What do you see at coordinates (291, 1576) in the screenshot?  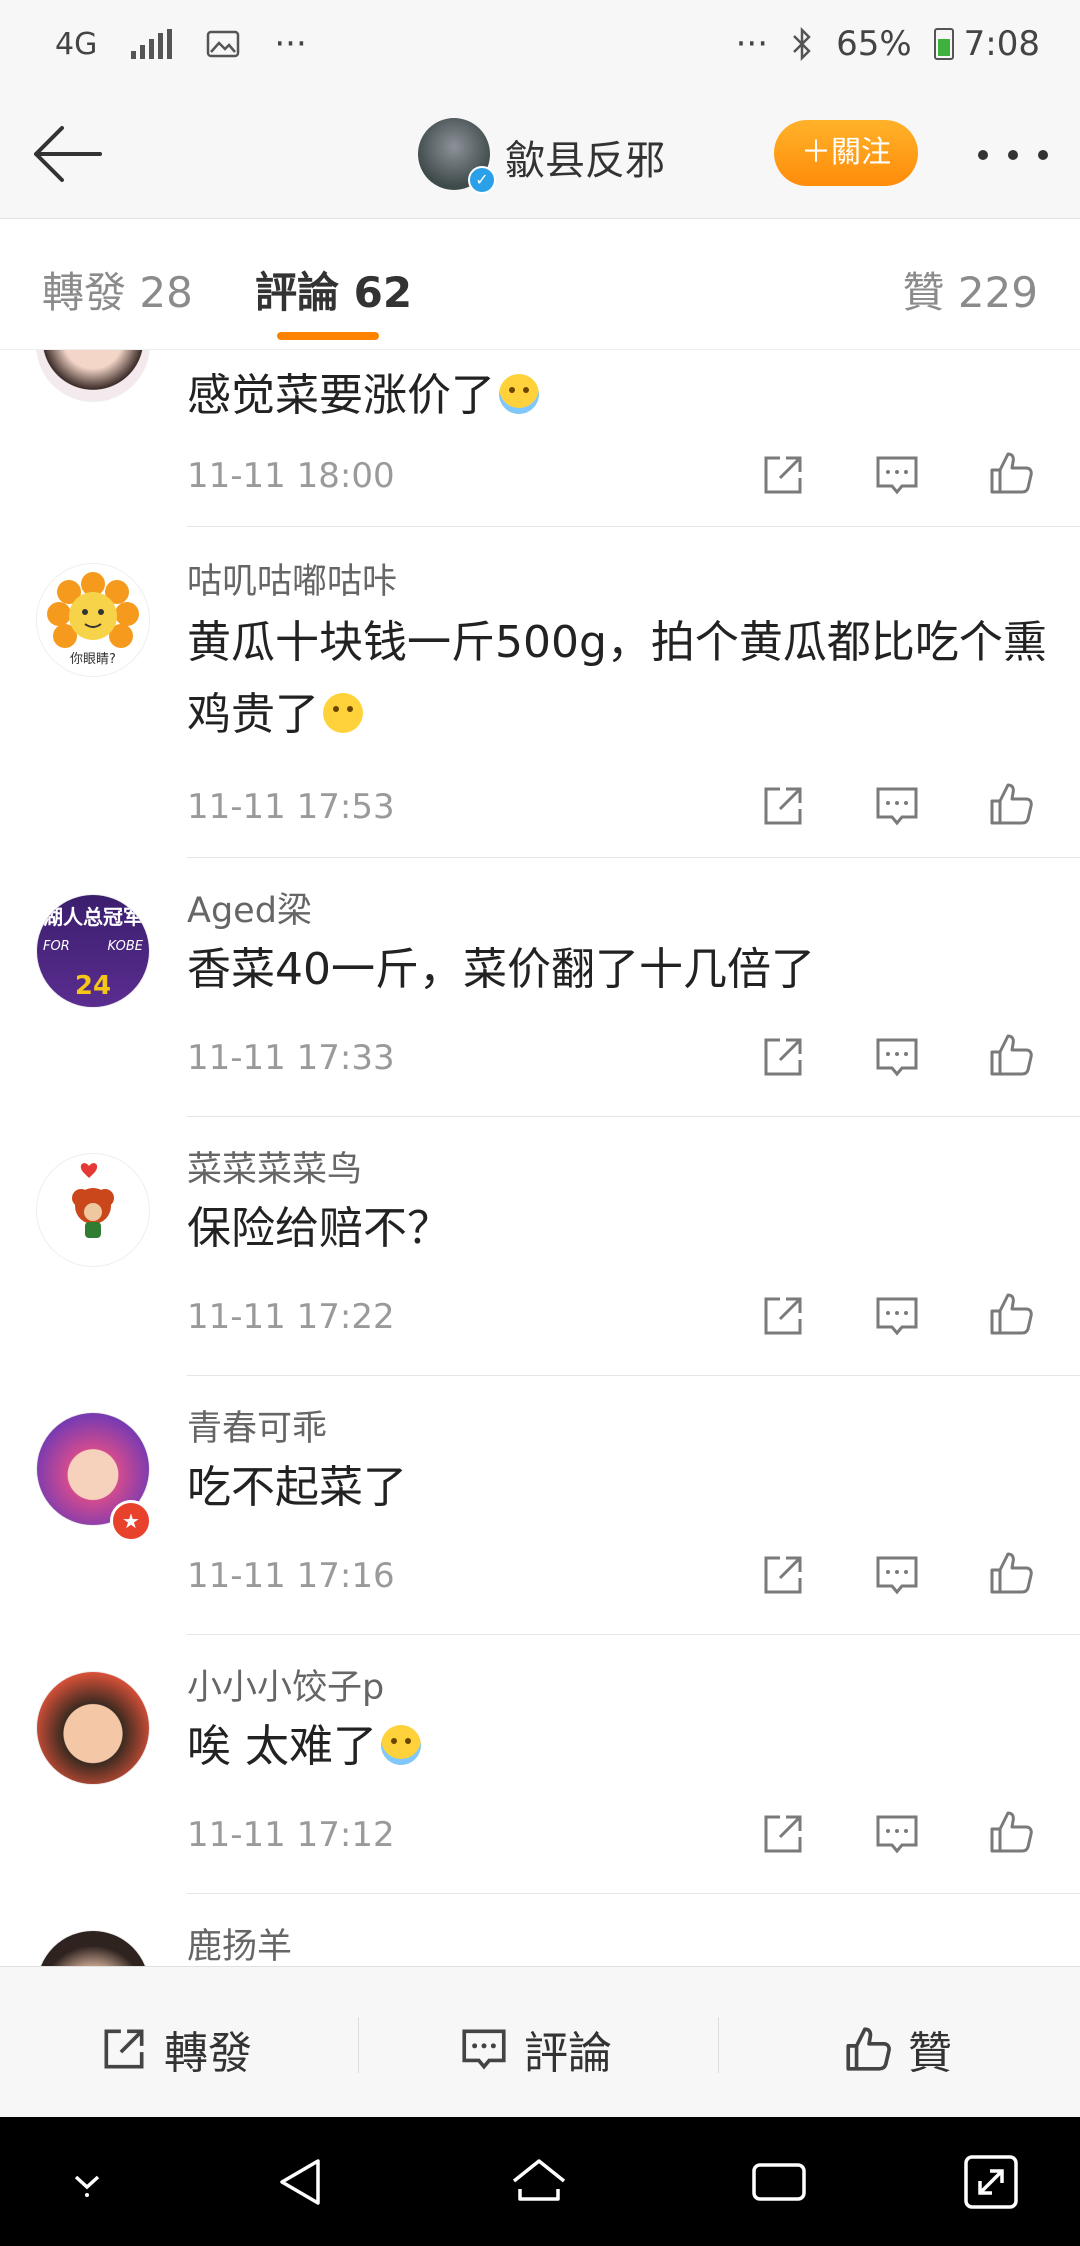 I see `comment-time: 11-11 17:16` at bounding box center [291, 1576].